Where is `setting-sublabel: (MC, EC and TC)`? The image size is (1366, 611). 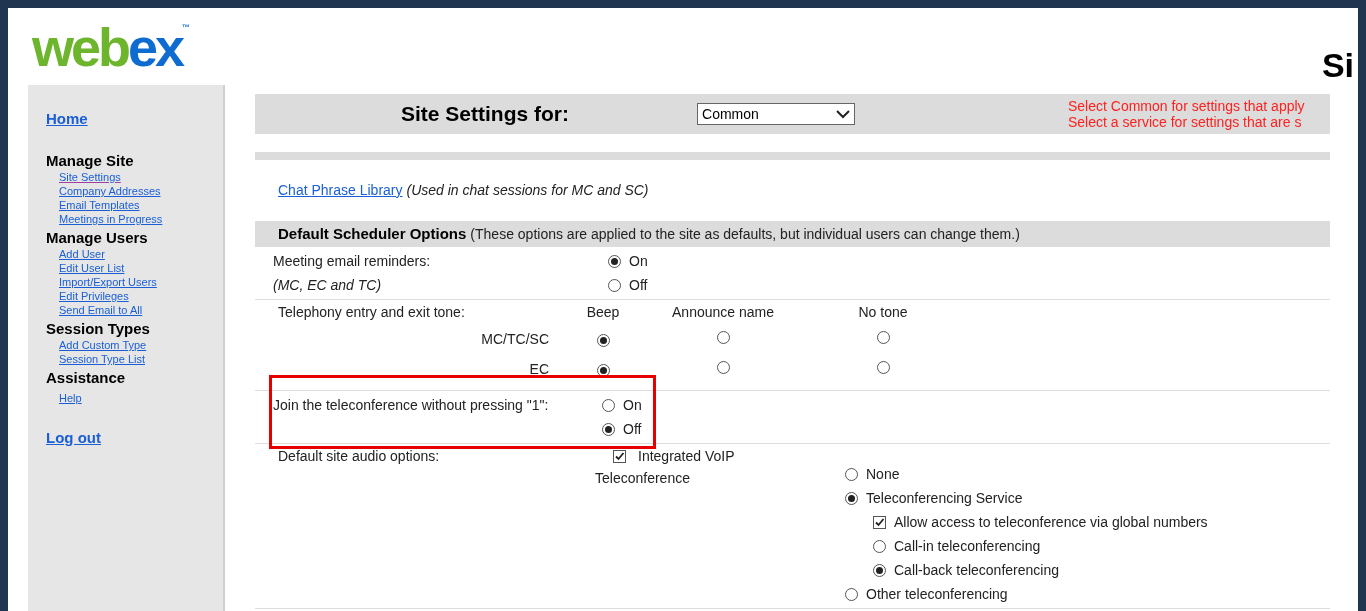
setting-sublabel: (MC, EC and TC) is located at coordinates (328, 285).